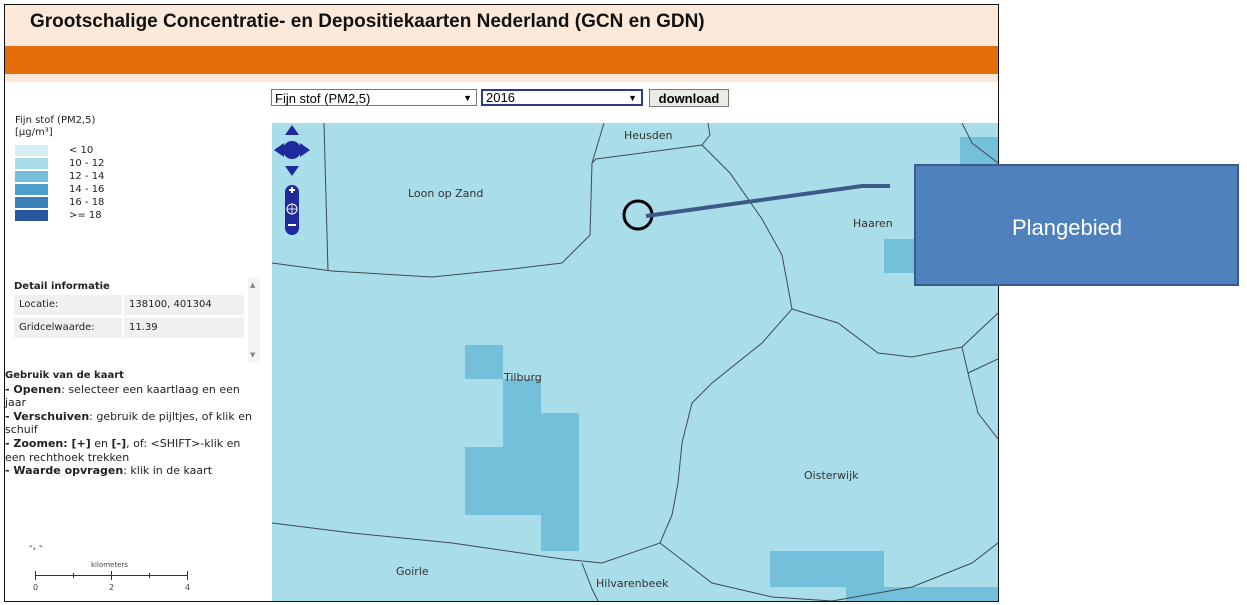 This screenshot has height=605, width=1247. Describe the element at coordinates (81, 150) in the screenshot. I see `legend-label: < 10` at that location.